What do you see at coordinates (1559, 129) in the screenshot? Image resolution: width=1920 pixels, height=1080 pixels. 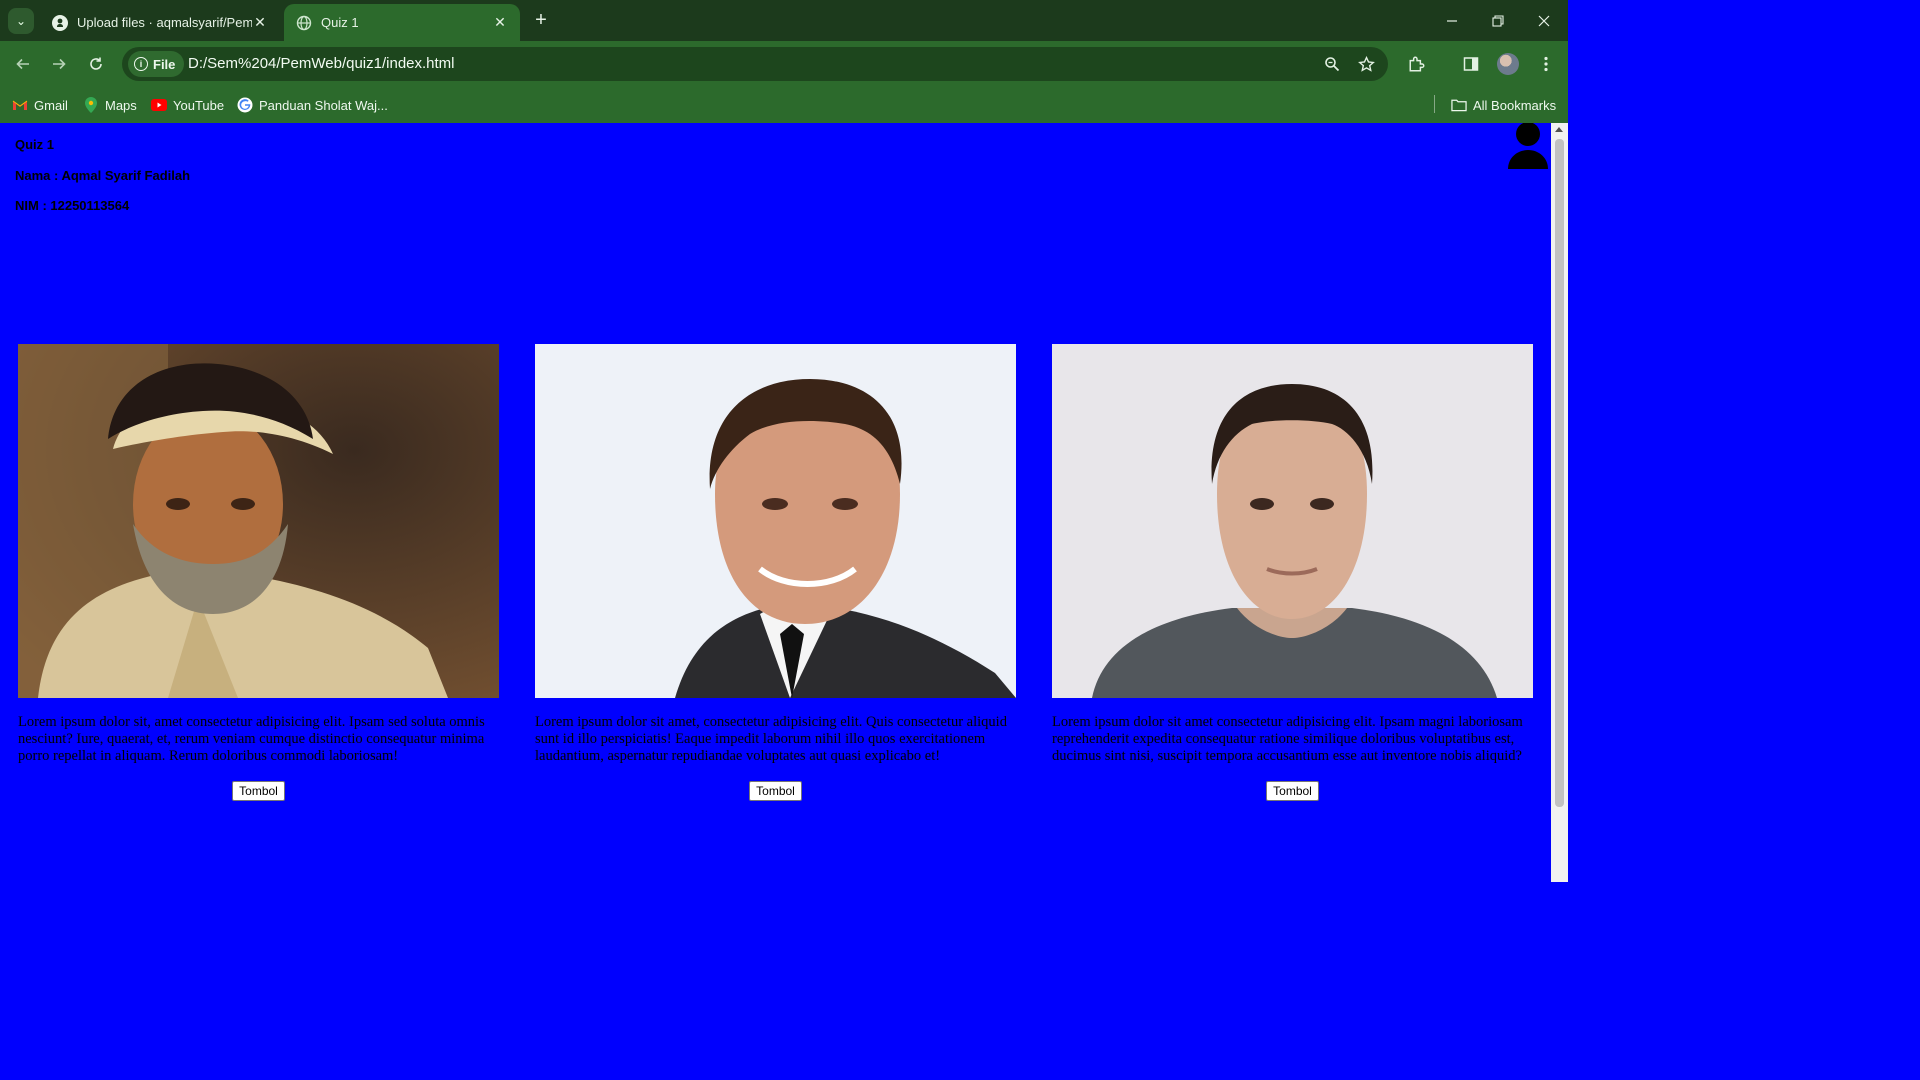 I see `scroll-up-icon` at bounding box center [1559, 129].